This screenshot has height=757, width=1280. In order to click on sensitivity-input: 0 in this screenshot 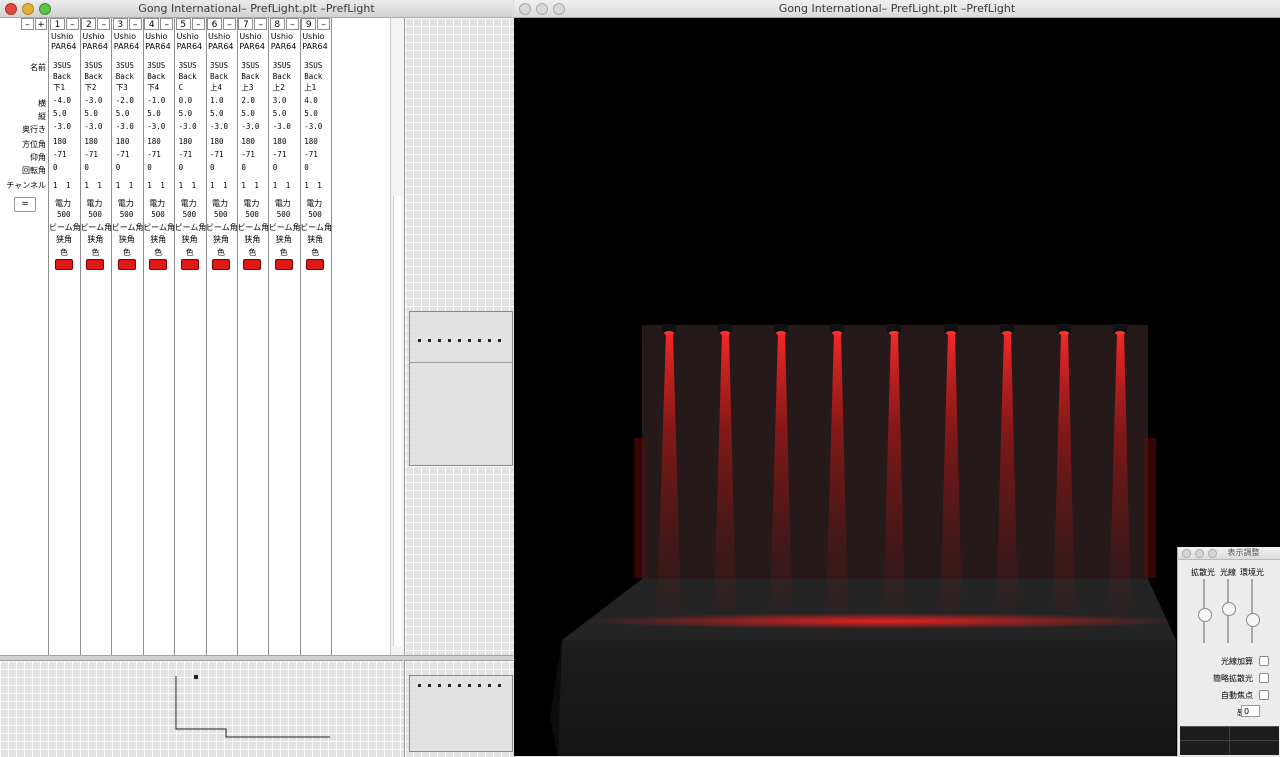, I will do `click(1250, 711)`.